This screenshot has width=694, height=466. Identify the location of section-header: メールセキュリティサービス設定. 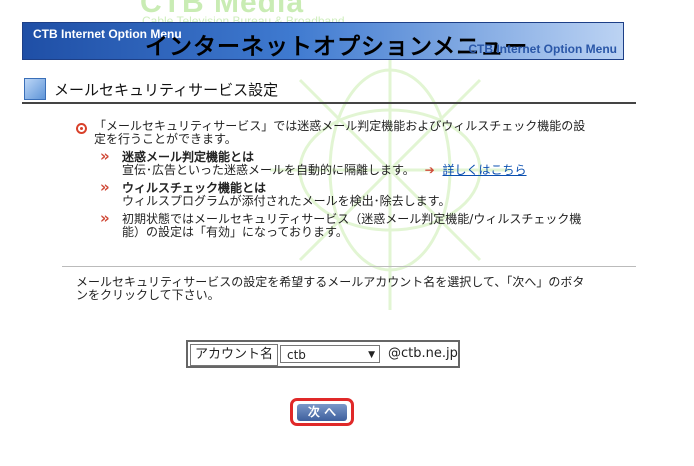
(329, 90).